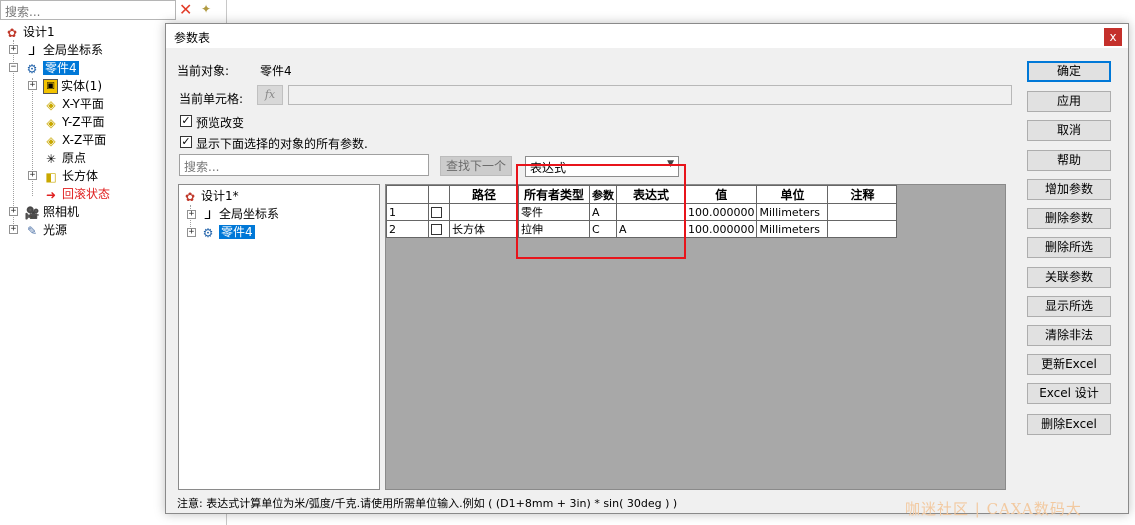 The height and width of the screenshot is (525, 1135). I want to click on object-tree: ✿ 设计1* + ⅃ 全局坐标系 + ⚙ 零件4, so click(279, 337).